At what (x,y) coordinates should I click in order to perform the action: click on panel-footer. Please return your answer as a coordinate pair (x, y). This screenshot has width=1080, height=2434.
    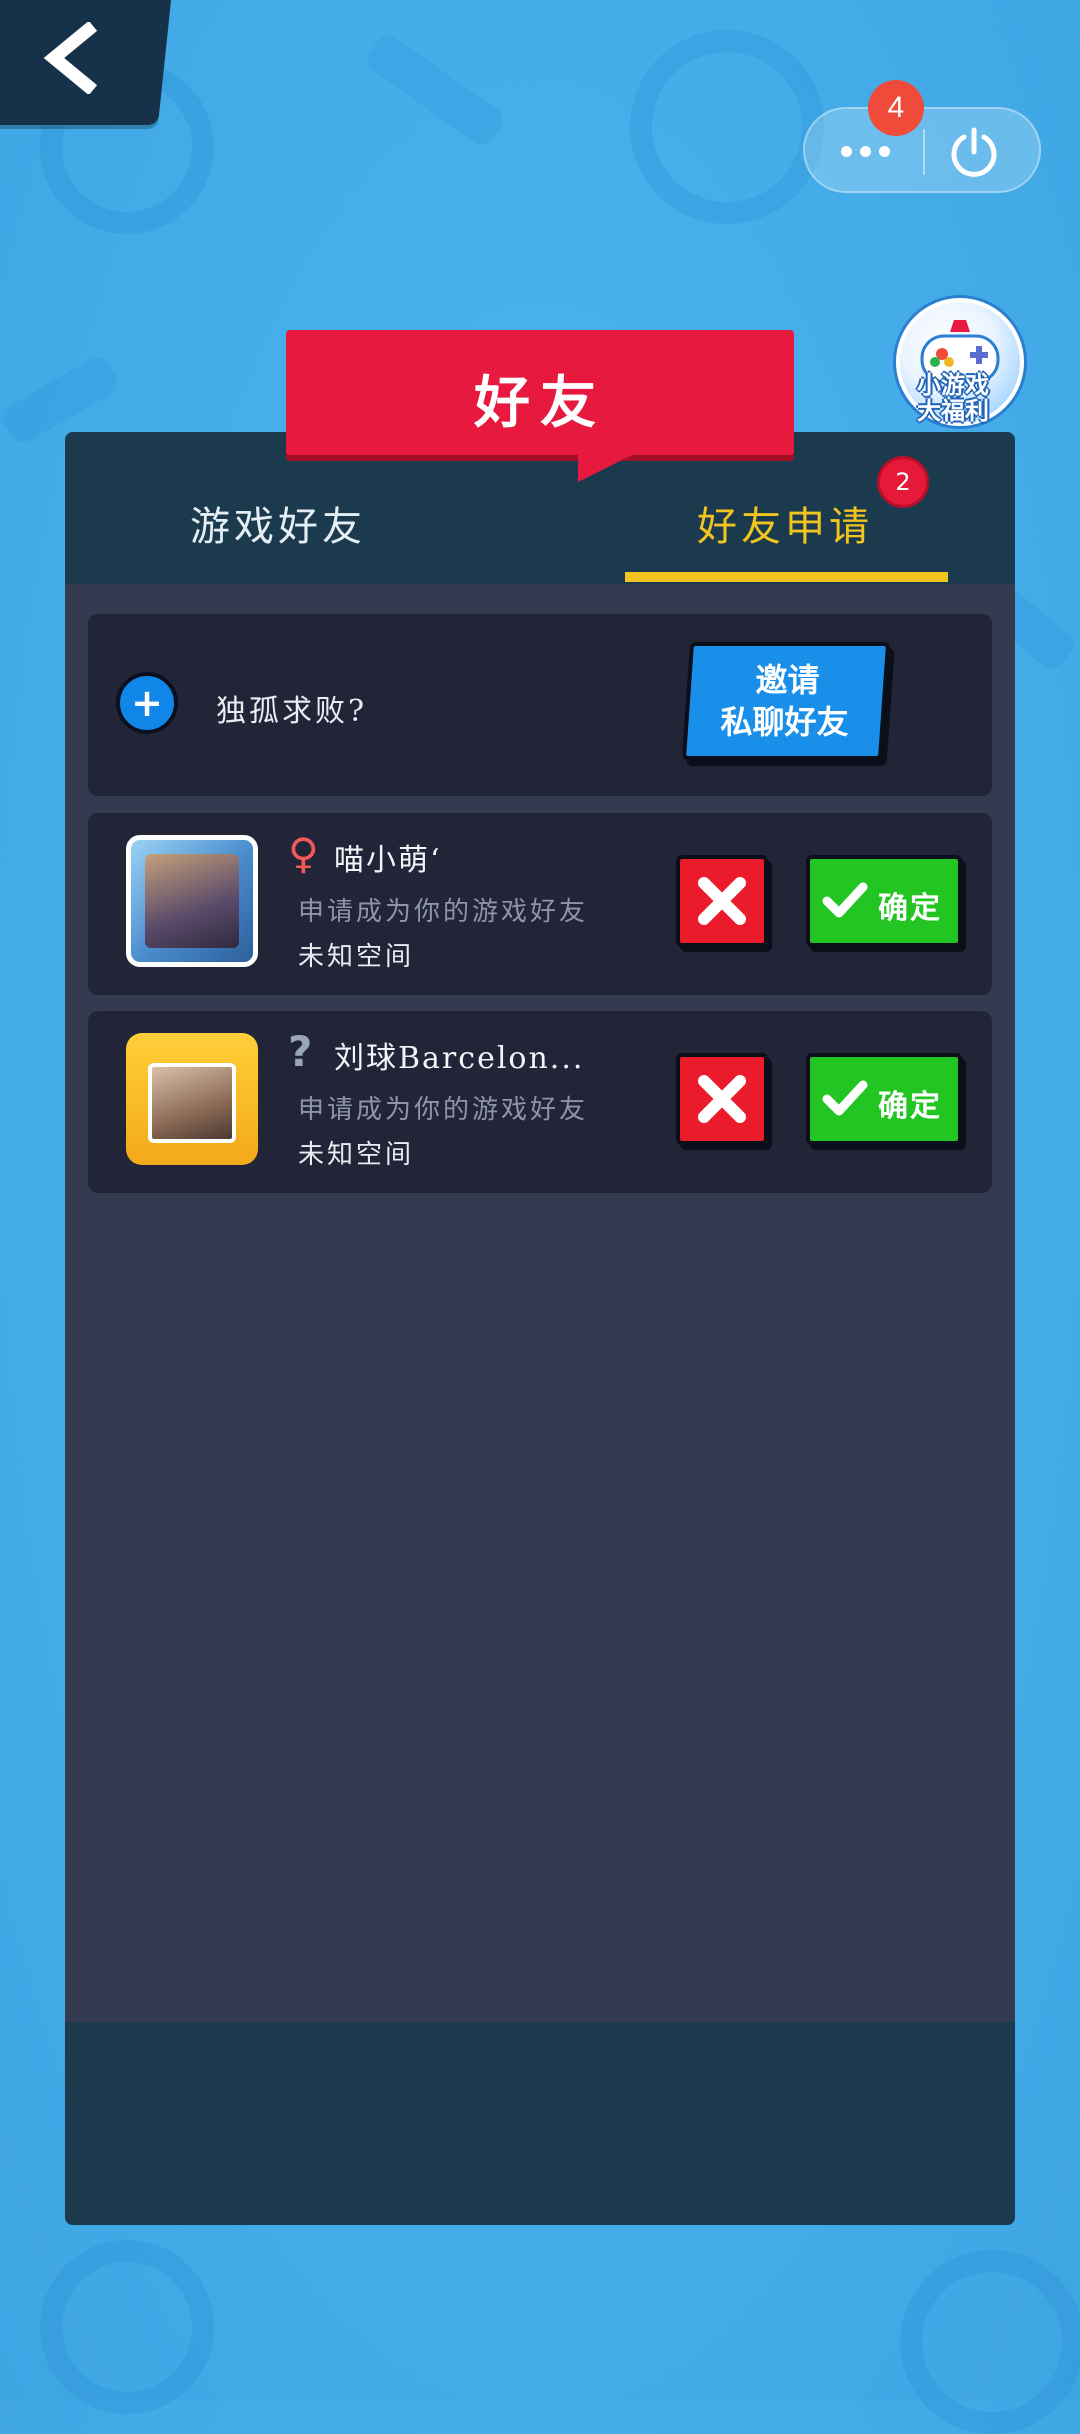
    Looking at the image, I should click on (540, 2123).